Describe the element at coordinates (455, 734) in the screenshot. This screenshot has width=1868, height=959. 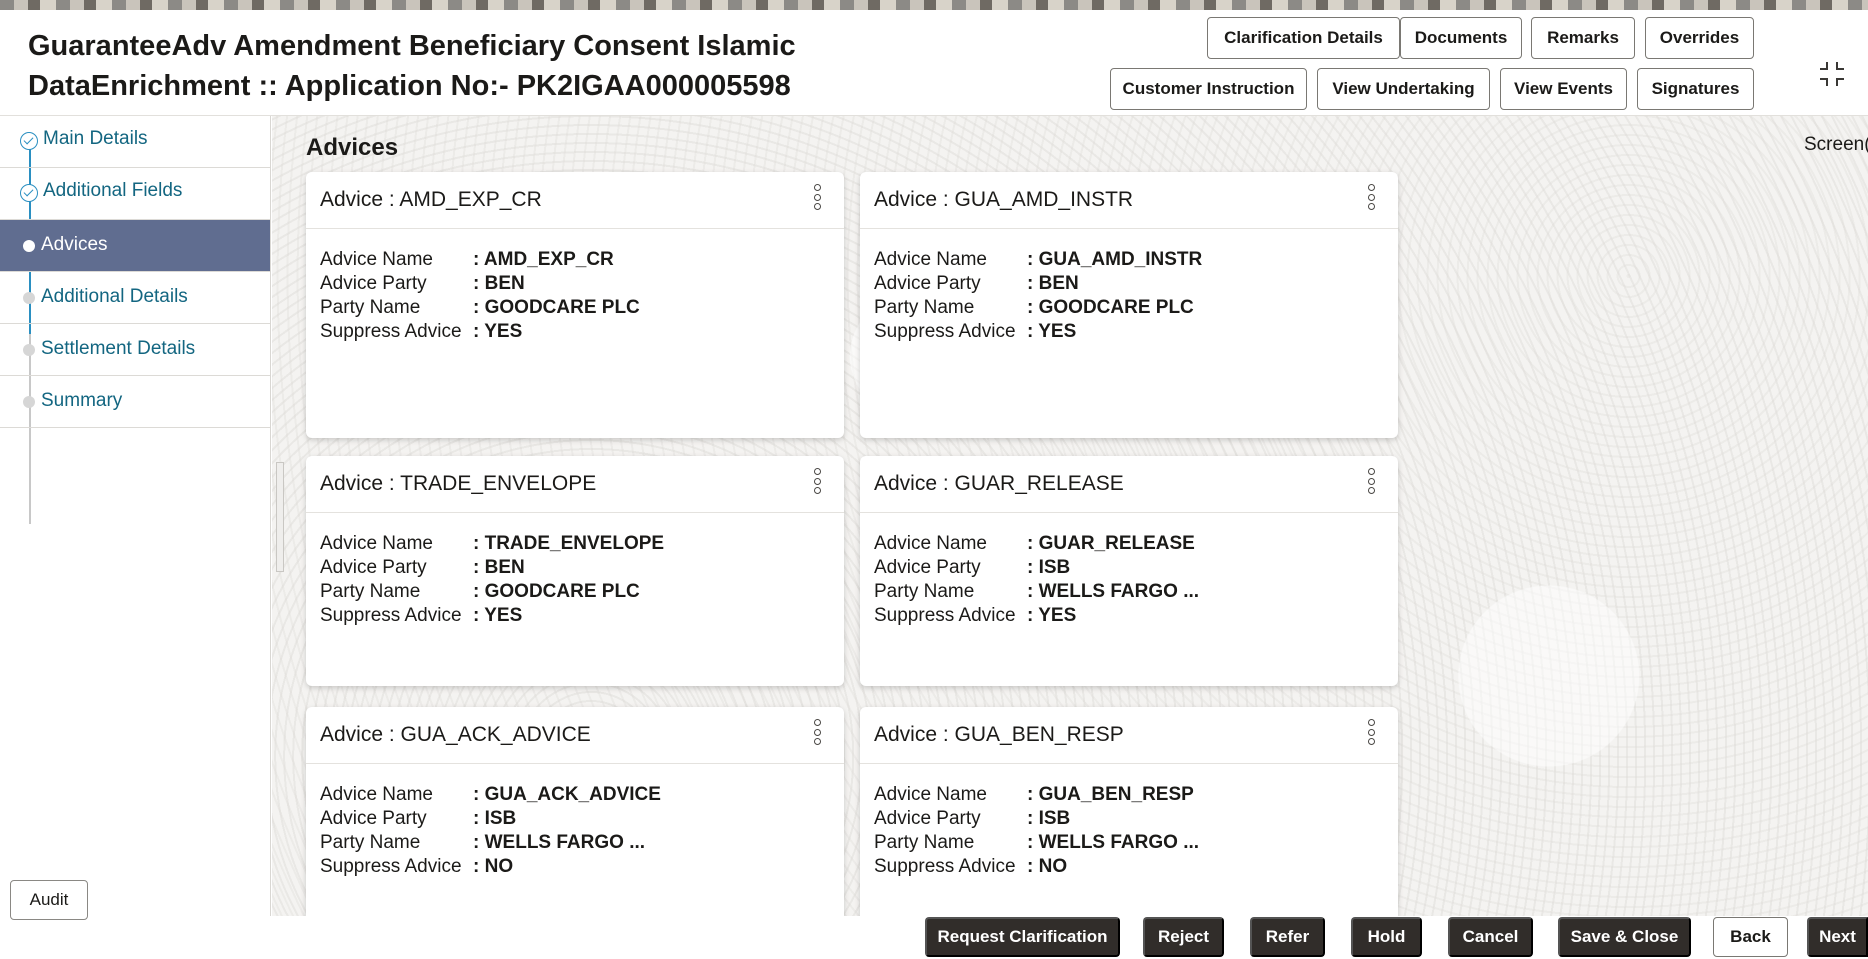
I see `advice-card-title: Advice : GUA_ACK_ADVICE` at that location.